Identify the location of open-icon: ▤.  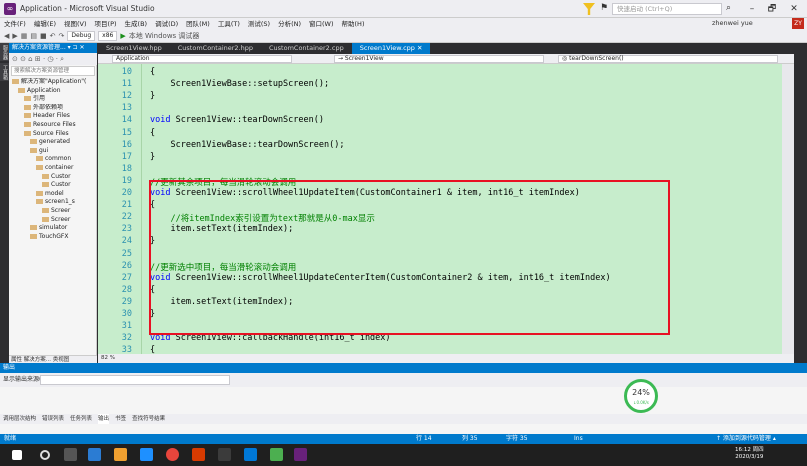
(33, 36).